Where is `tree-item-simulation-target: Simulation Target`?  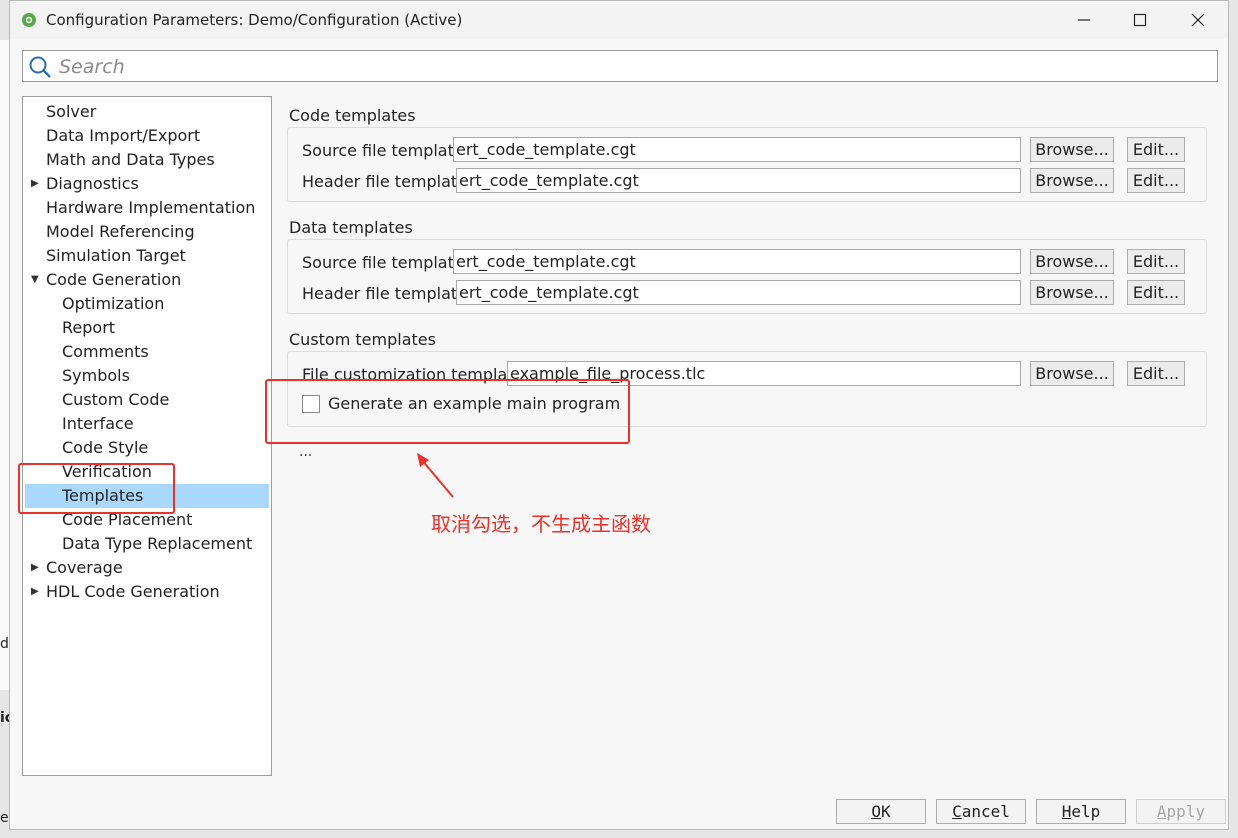 tree-item-simulation-target: Simulation Target is located at coordinates (147, 256).